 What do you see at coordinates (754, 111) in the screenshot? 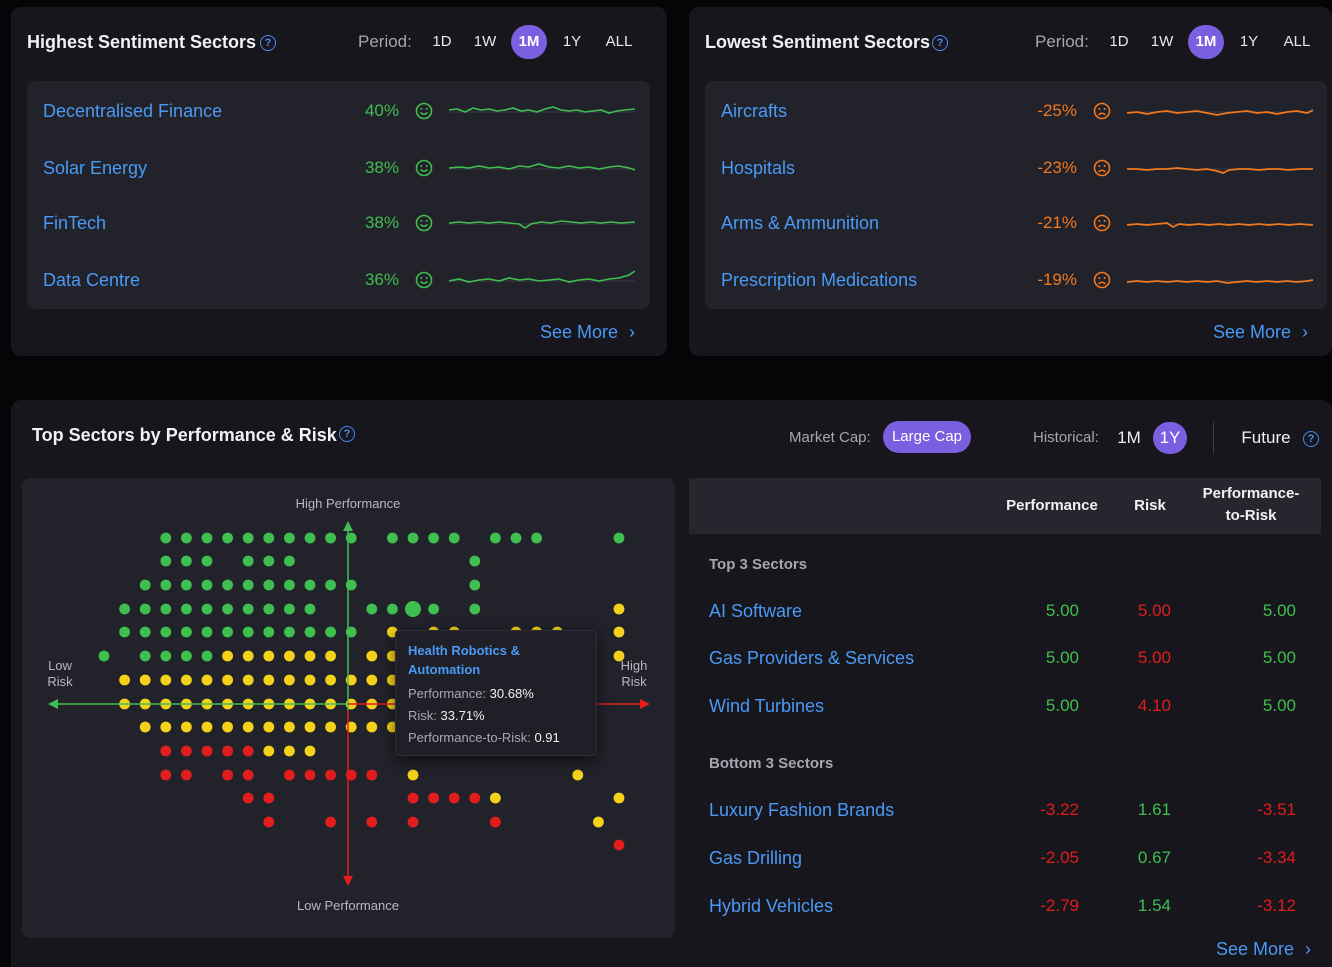
I see `sector-name: Aircrafts` at bounding box center [754, 111].